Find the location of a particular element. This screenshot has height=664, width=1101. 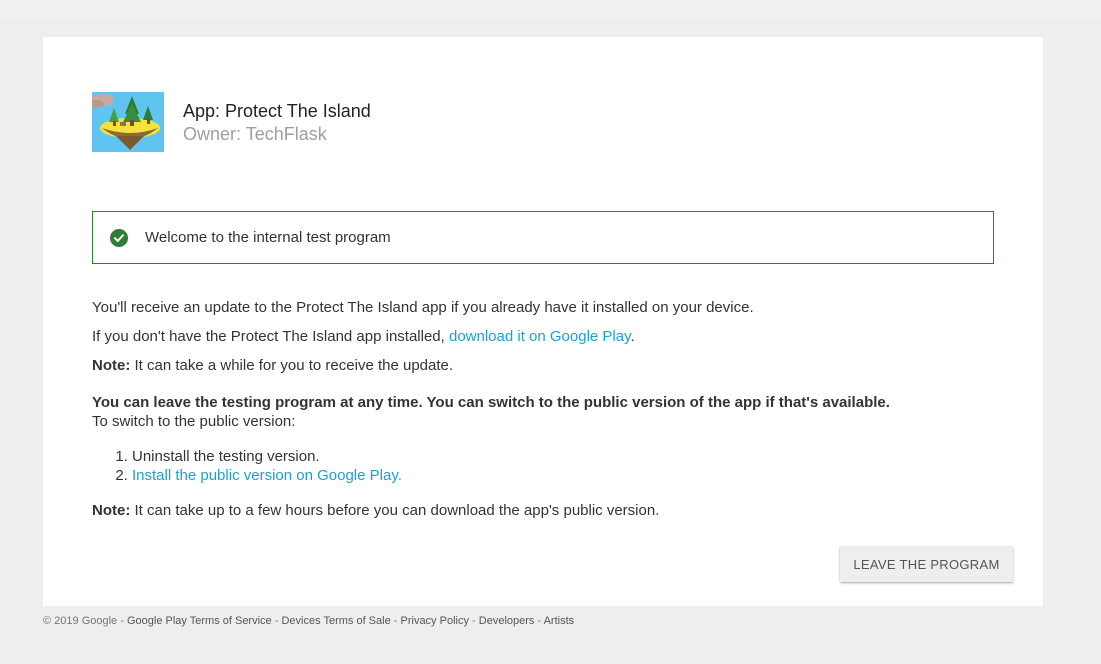

welcome-text: Welcome to the internal test program is located at coordinates (268, 237).